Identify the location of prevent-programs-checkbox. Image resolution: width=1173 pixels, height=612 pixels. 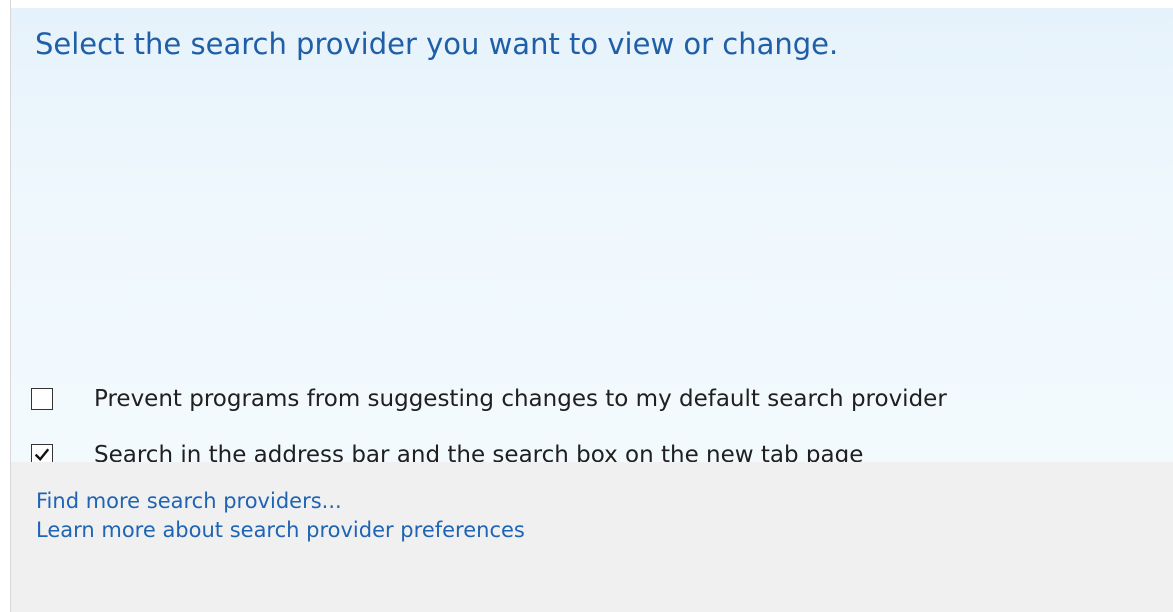
(42, 399).